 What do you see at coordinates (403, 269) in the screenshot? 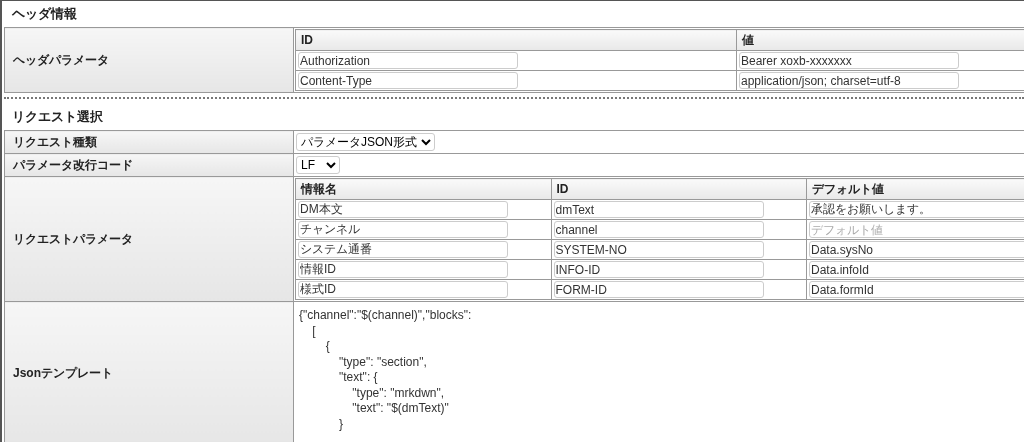
I see `input-field: 情報ID` at bounding box center [403, 269].